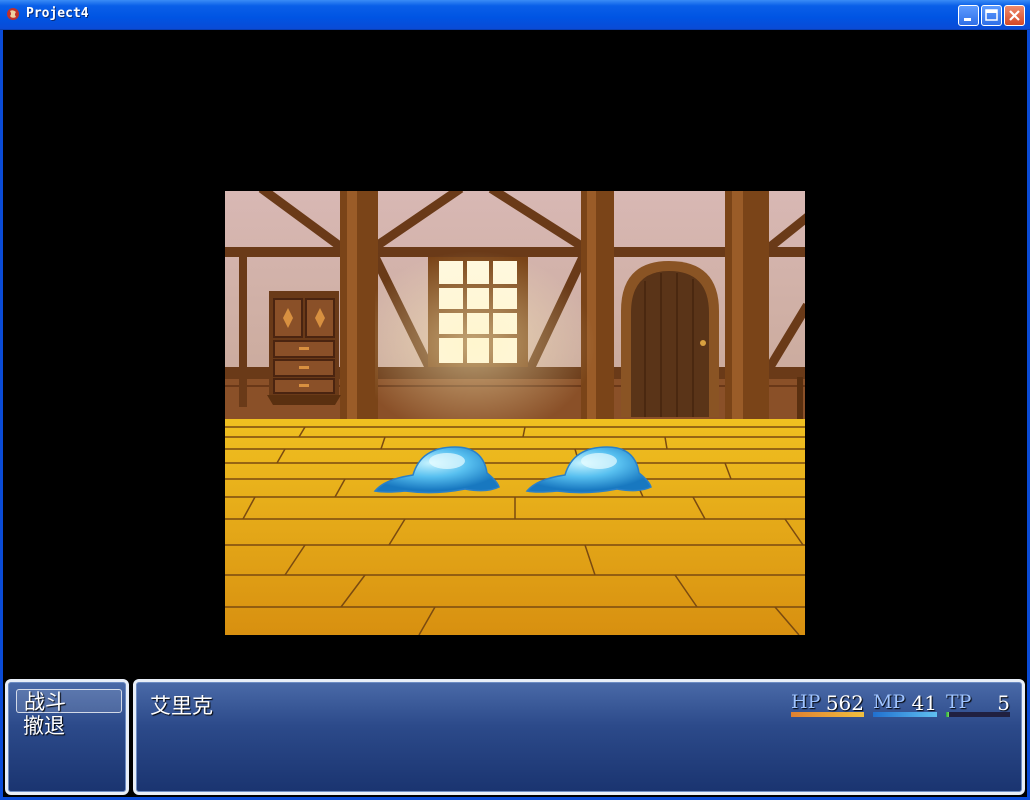 This screenshot has height=800, width=1030. What do you see at coordinates (70, 726) in the screenshot?
I see `command-escape: 撤退` at bounding box center [70, 726].